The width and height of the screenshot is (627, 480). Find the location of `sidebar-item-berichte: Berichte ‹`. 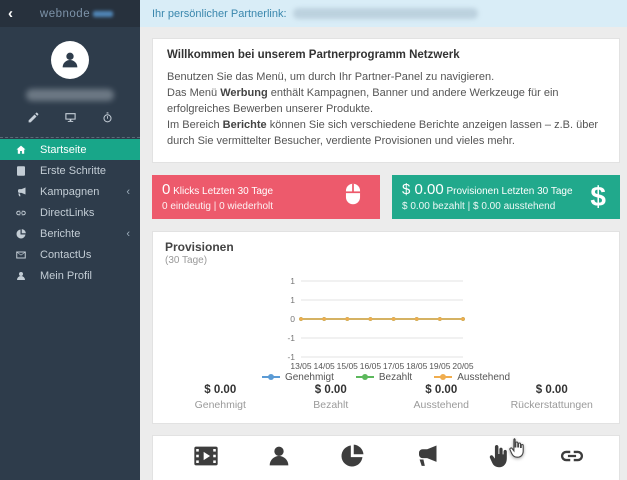

sidebar-item-berichte: Berichte ‹ is located at coordinates (70, 233).